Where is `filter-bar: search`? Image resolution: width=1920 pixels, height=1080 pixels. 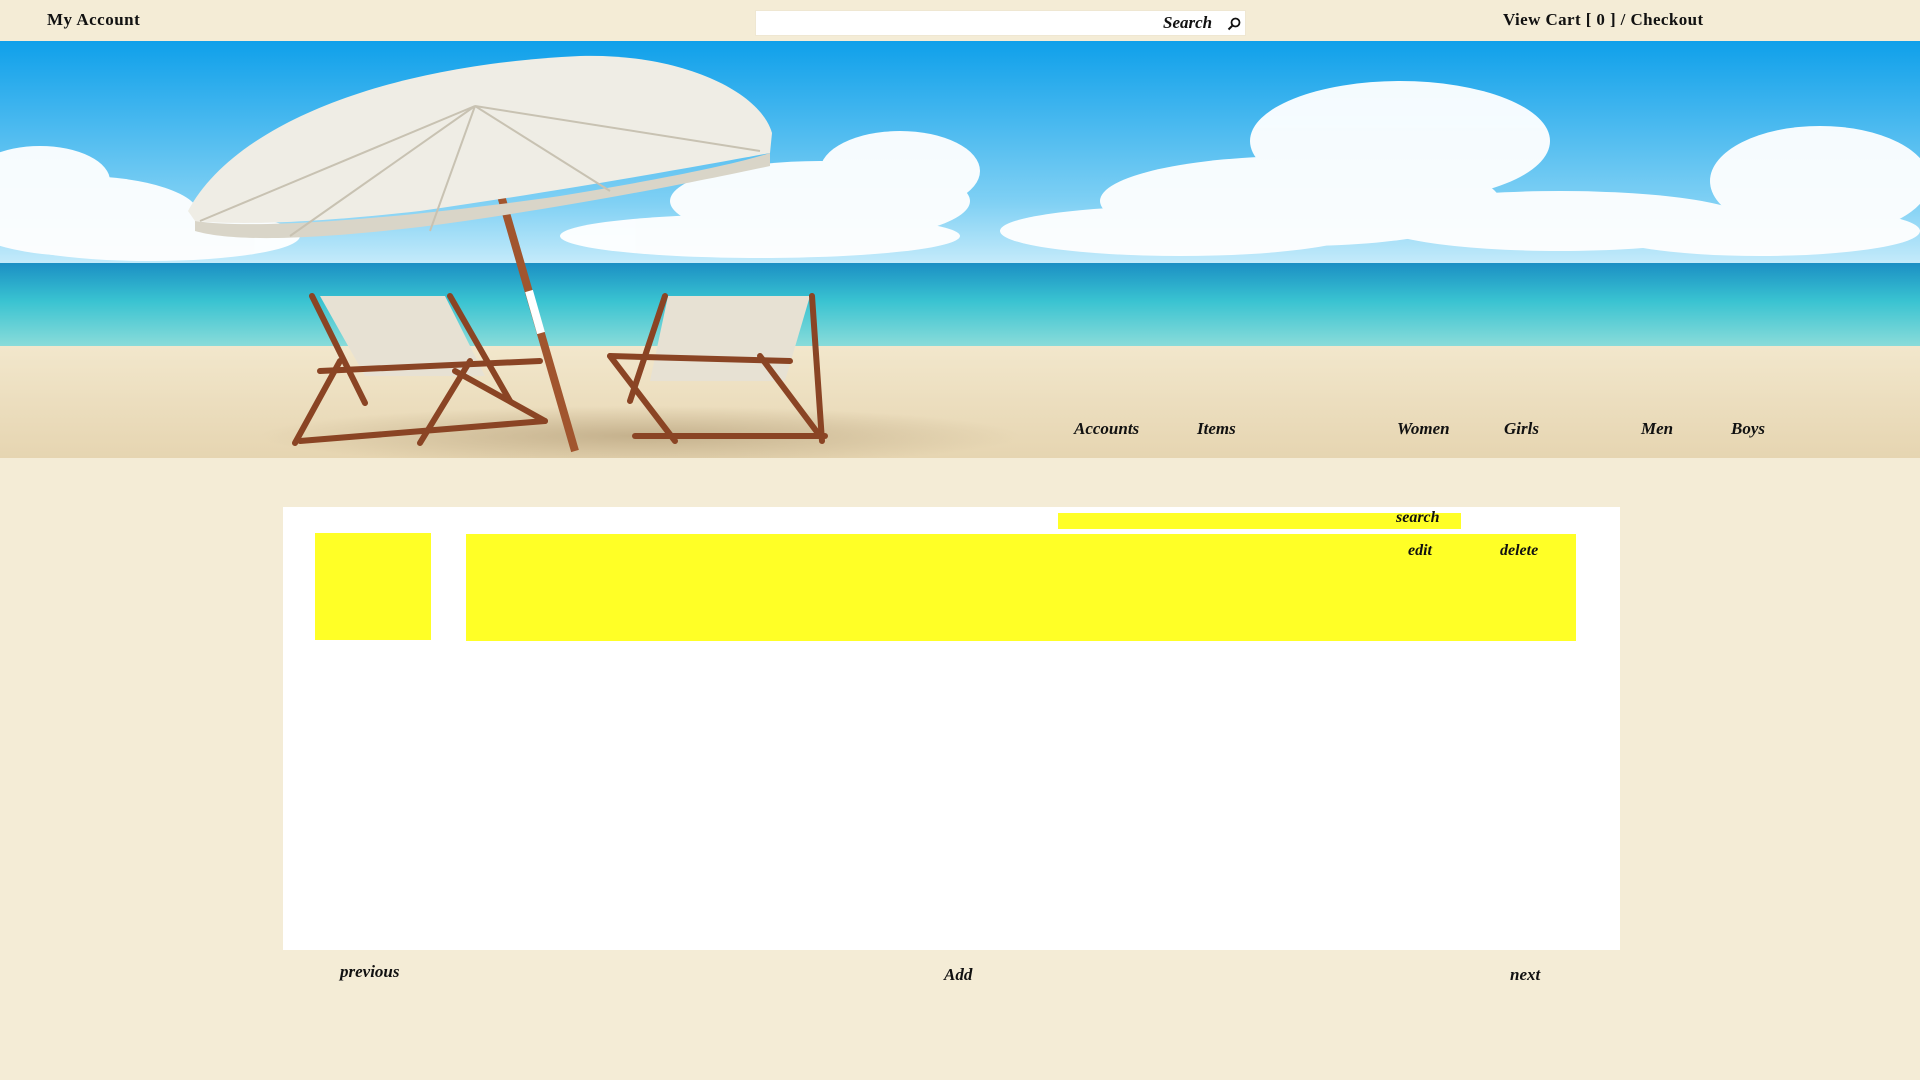
filter-bar: search is located at coordinates (1259, 519).